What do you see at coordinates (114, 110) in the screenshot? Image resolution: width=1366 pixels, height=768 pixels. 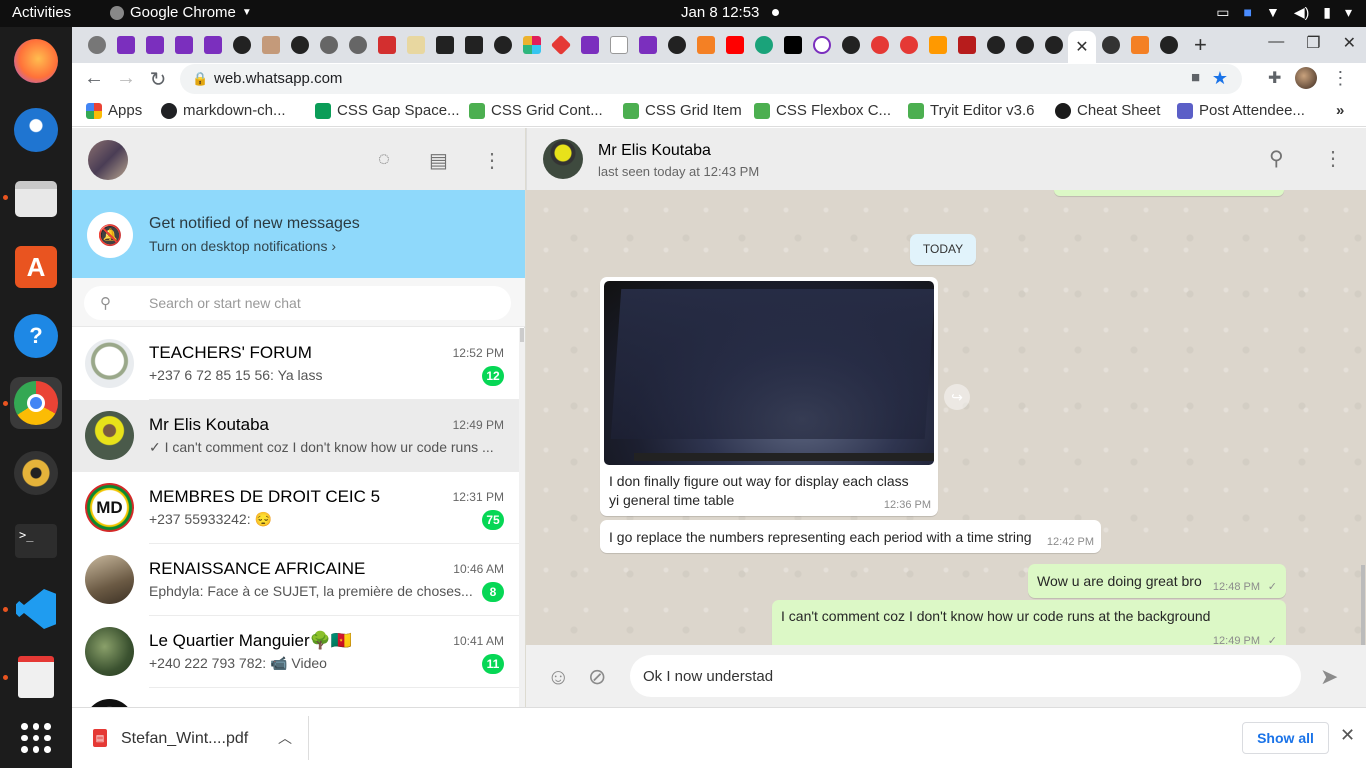 I see `bookmark-apps: Apps` at bounding box center [114, 110].